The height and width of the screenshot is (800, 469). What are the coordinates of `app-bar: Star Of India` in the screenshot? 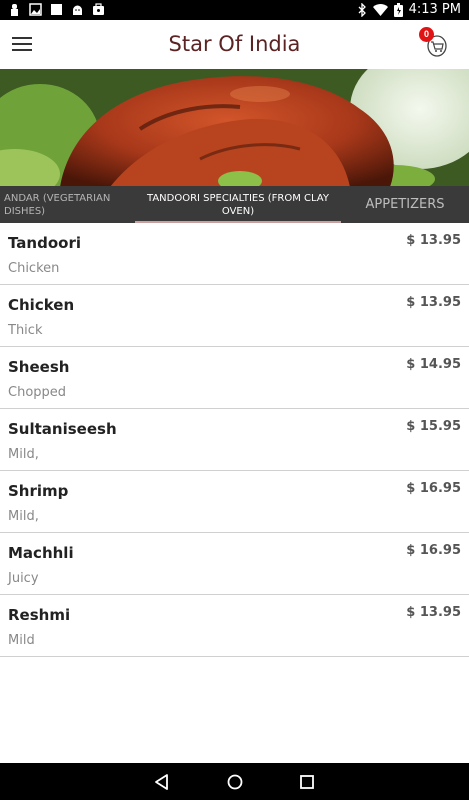 It's located at (234, 44).